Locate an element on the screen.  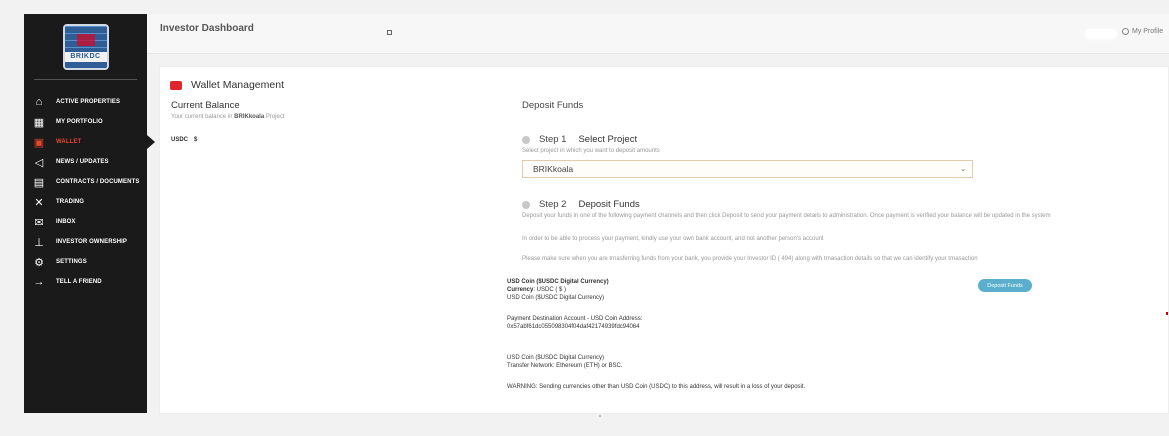
balance-symbol: $ is located at coordinates (196, 140).